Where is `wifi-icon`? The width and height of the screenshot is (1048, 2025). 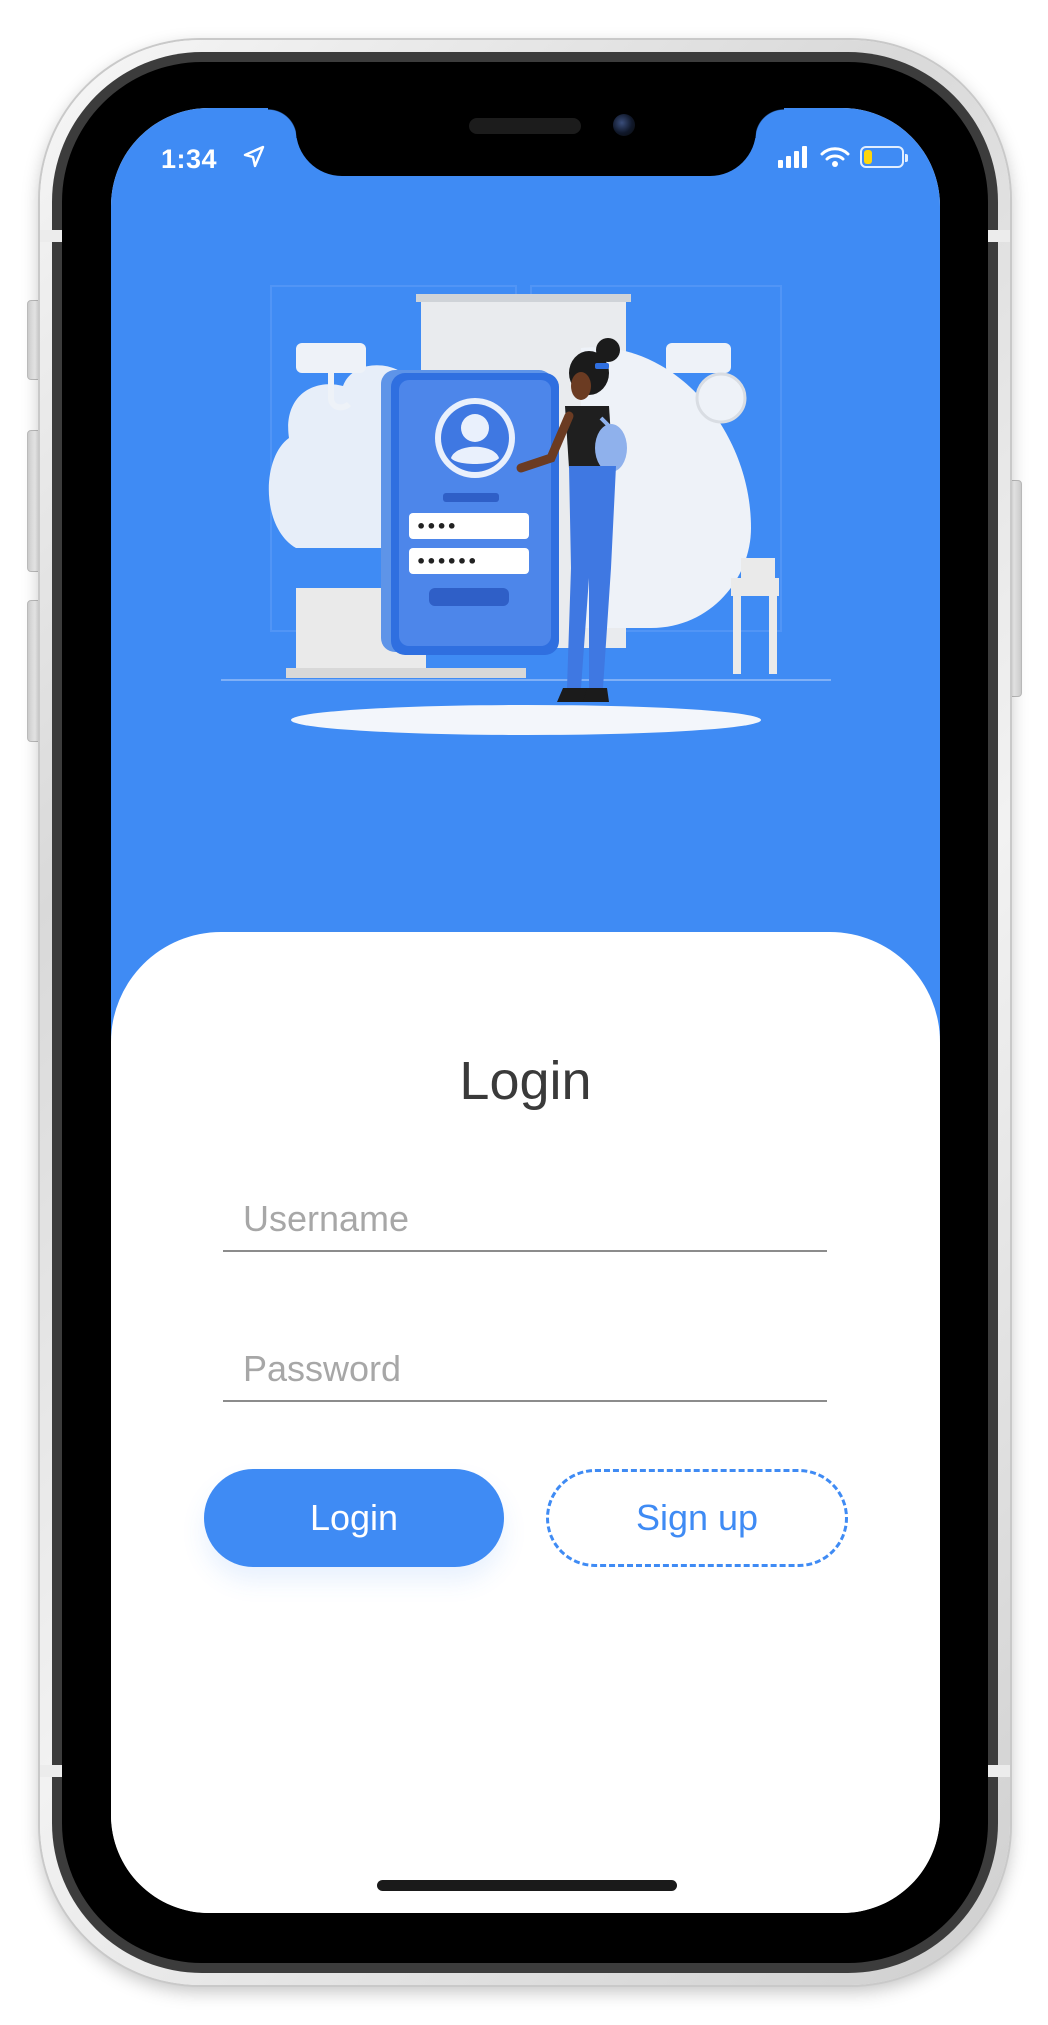
wifi-icon is located at coordinates (835, 157).